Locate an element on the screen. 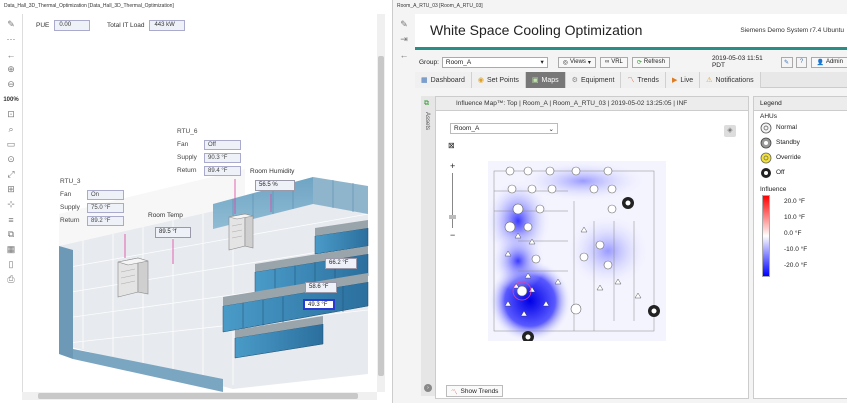 This screenshot has height=403, width=847. zoom-in-icon: + is located at coordinates (452, 166).